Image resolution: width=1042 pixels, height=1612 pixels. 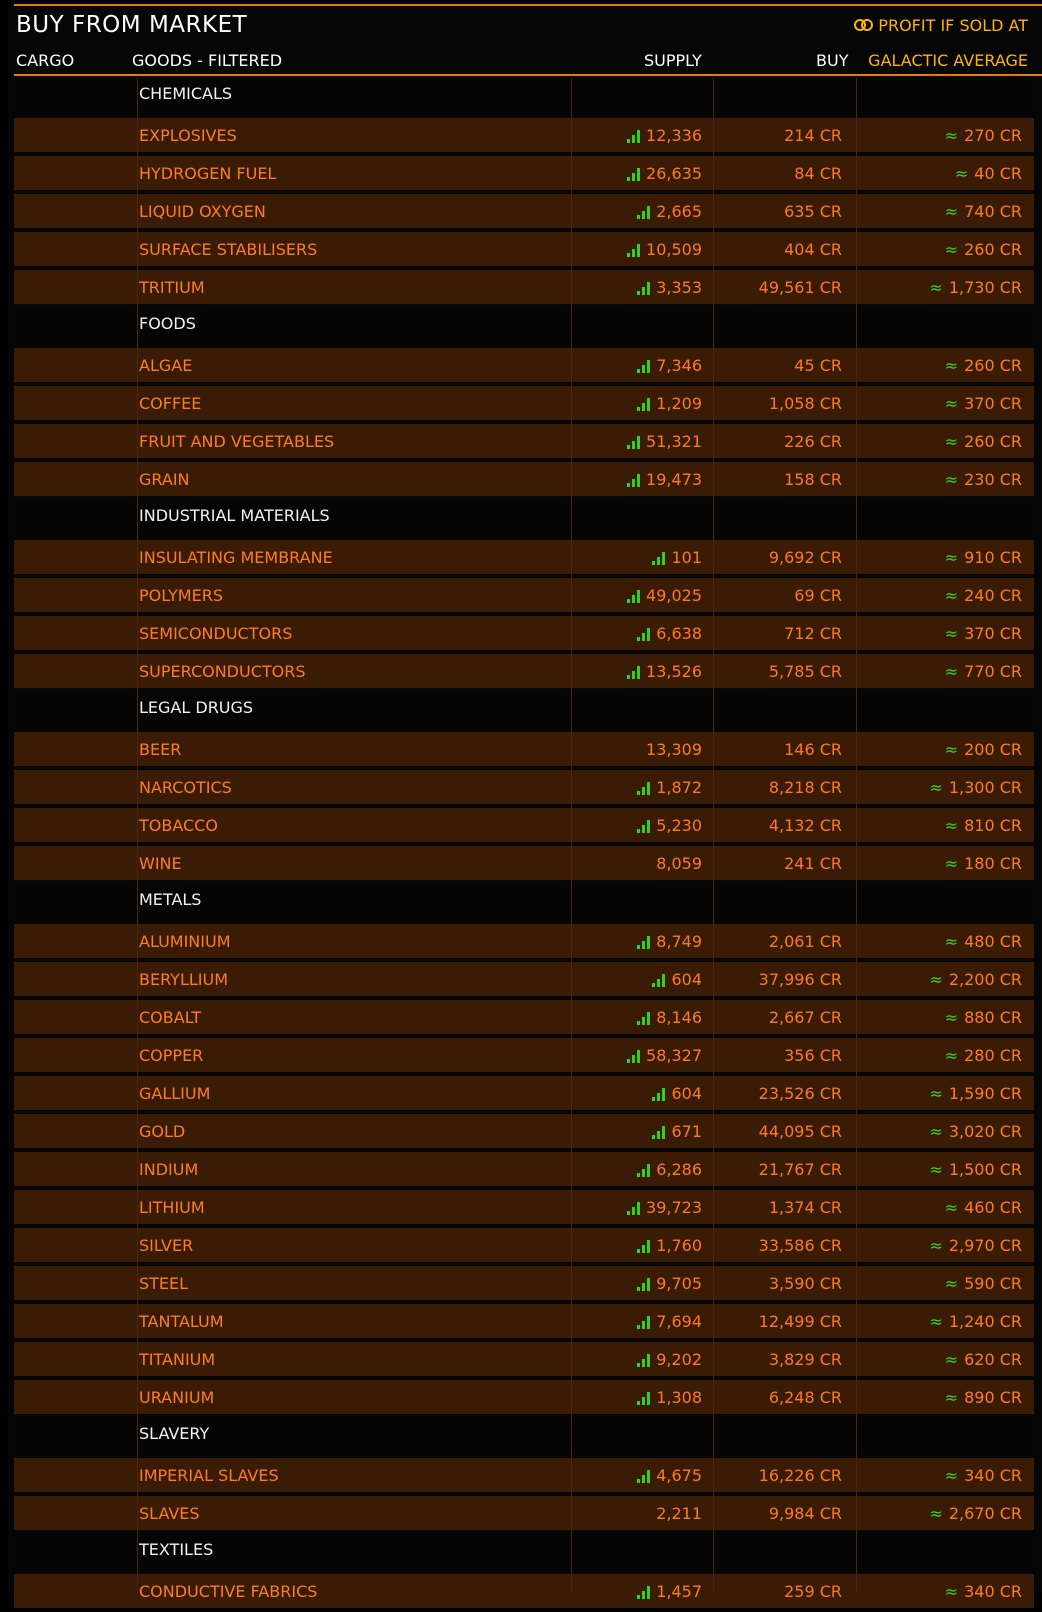 I want to click on commodity-row: GOLD 671 44,095 CR ≈3,020 CR, so click(x=524, y=1131).